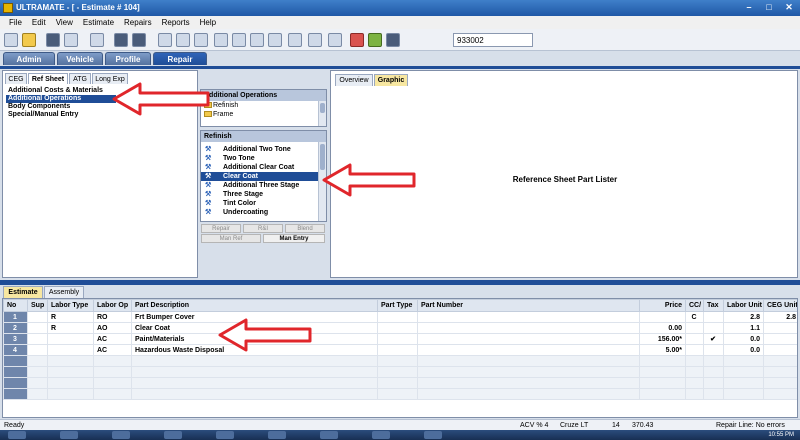 The height and width of the screenshot is (440, 800). Describe the element at coordinates (231, 238) in the screenshot. I see `man-ref-button: Man Ref` at that location.